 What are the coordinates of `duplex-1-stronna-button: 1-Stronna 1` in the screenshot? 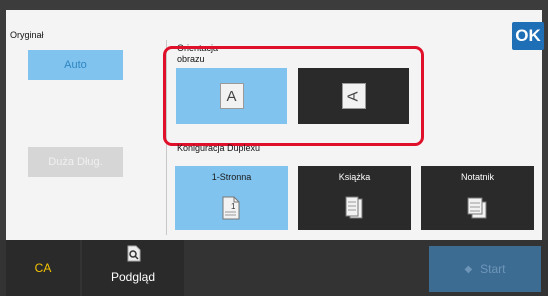 It's located at (231, 198).